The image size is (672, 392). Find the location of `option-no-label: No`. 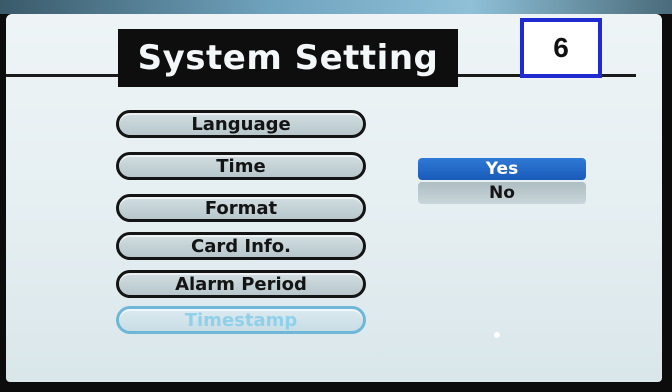

option-no-label: No is located at coordinates (502, 193).